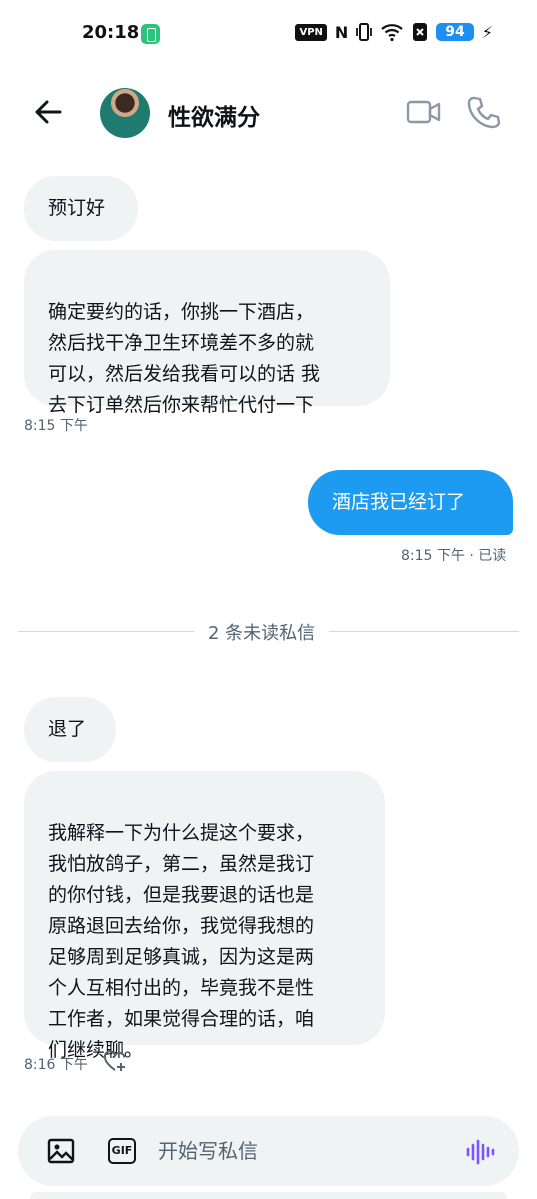  I want to click on gif-button: GIF, so click(122, 1151).